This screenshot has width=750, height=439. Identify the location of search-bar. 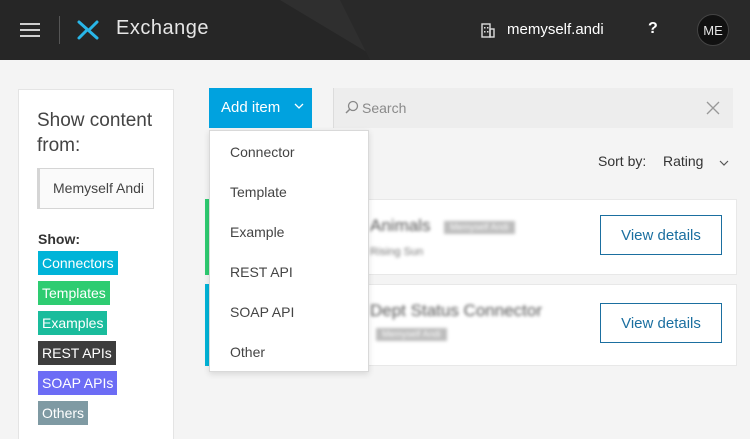
(533, 108).